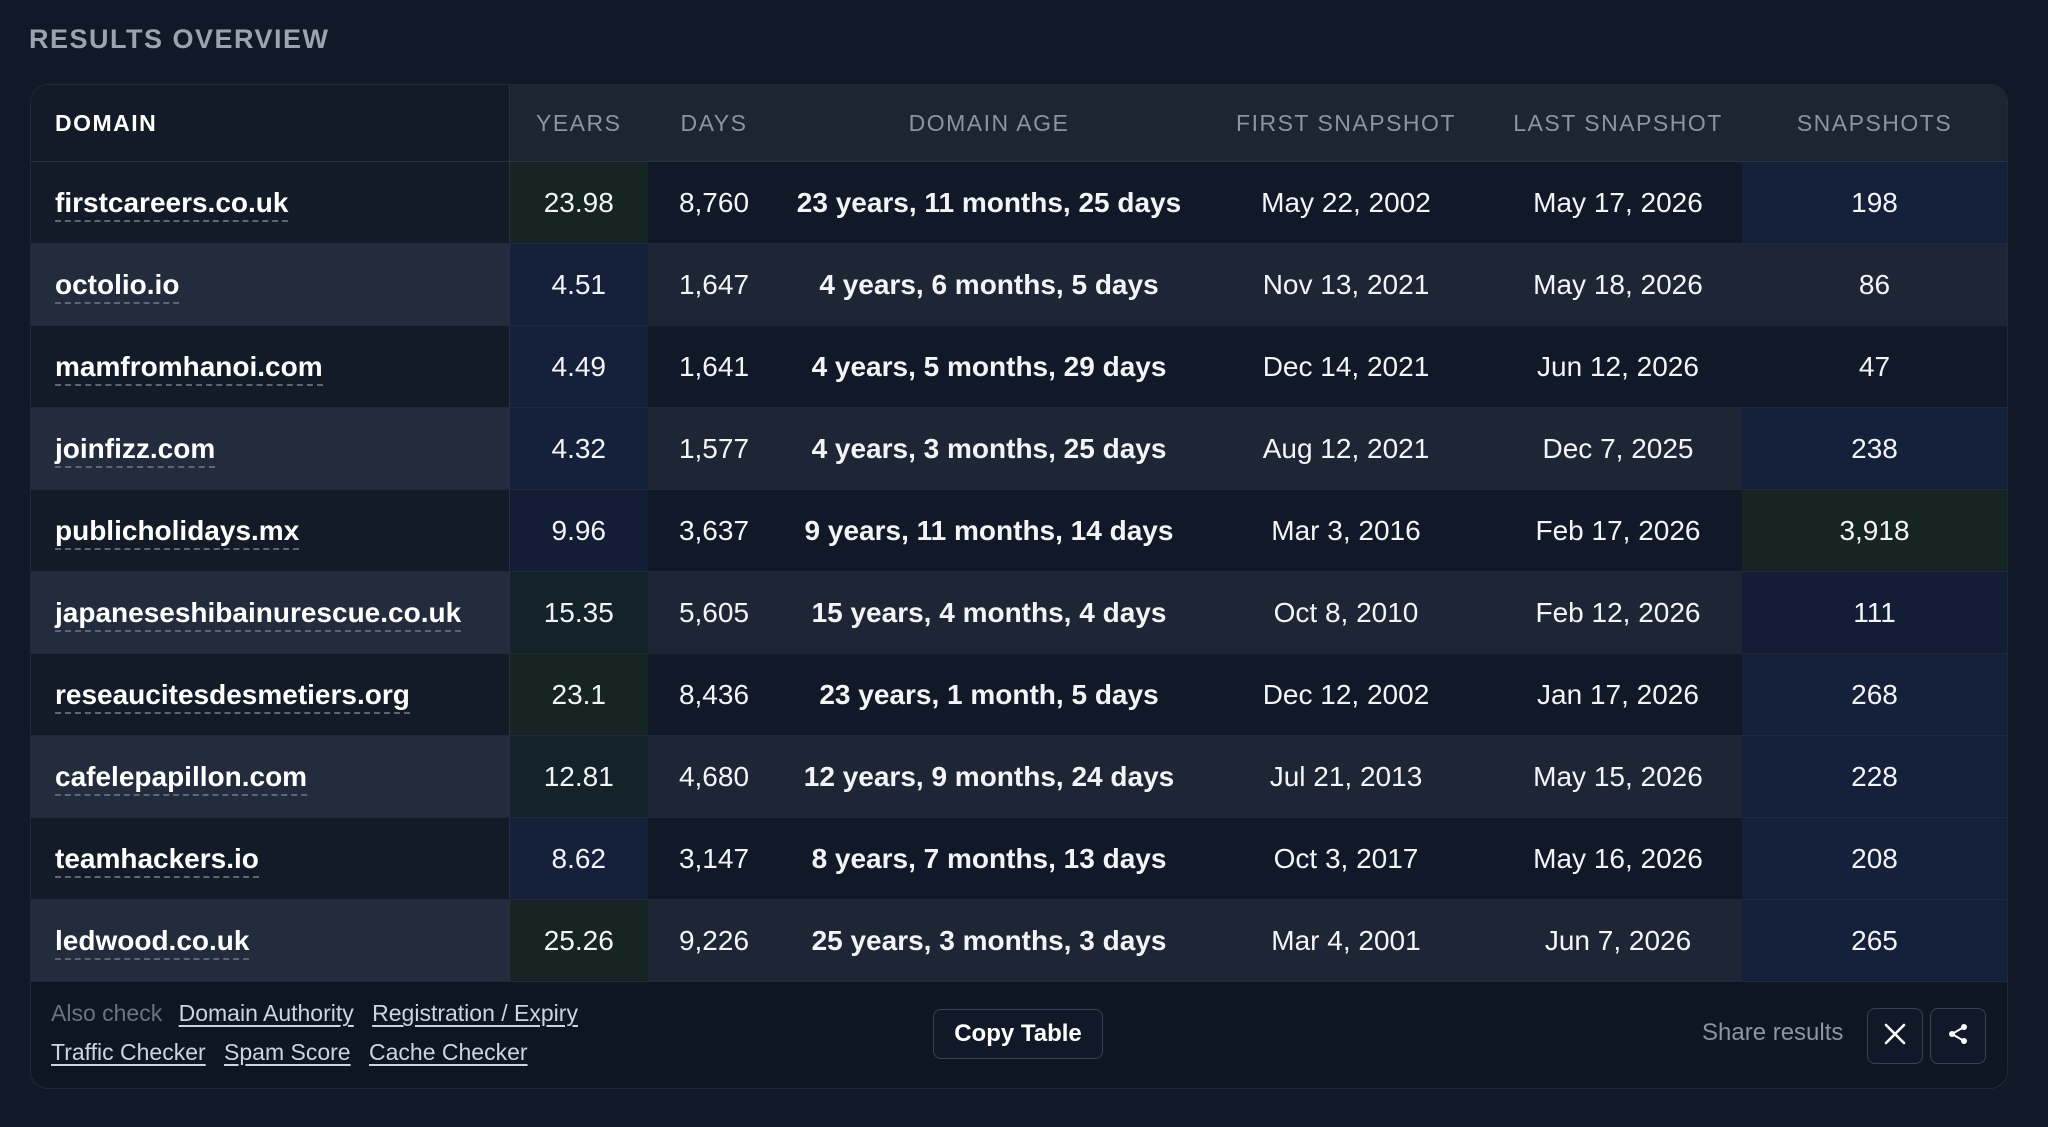  What do you see at coordinates (1874, 284) in the screenshot?
I see `snapshots-cell: 86` at bounding box center [1874, 284].